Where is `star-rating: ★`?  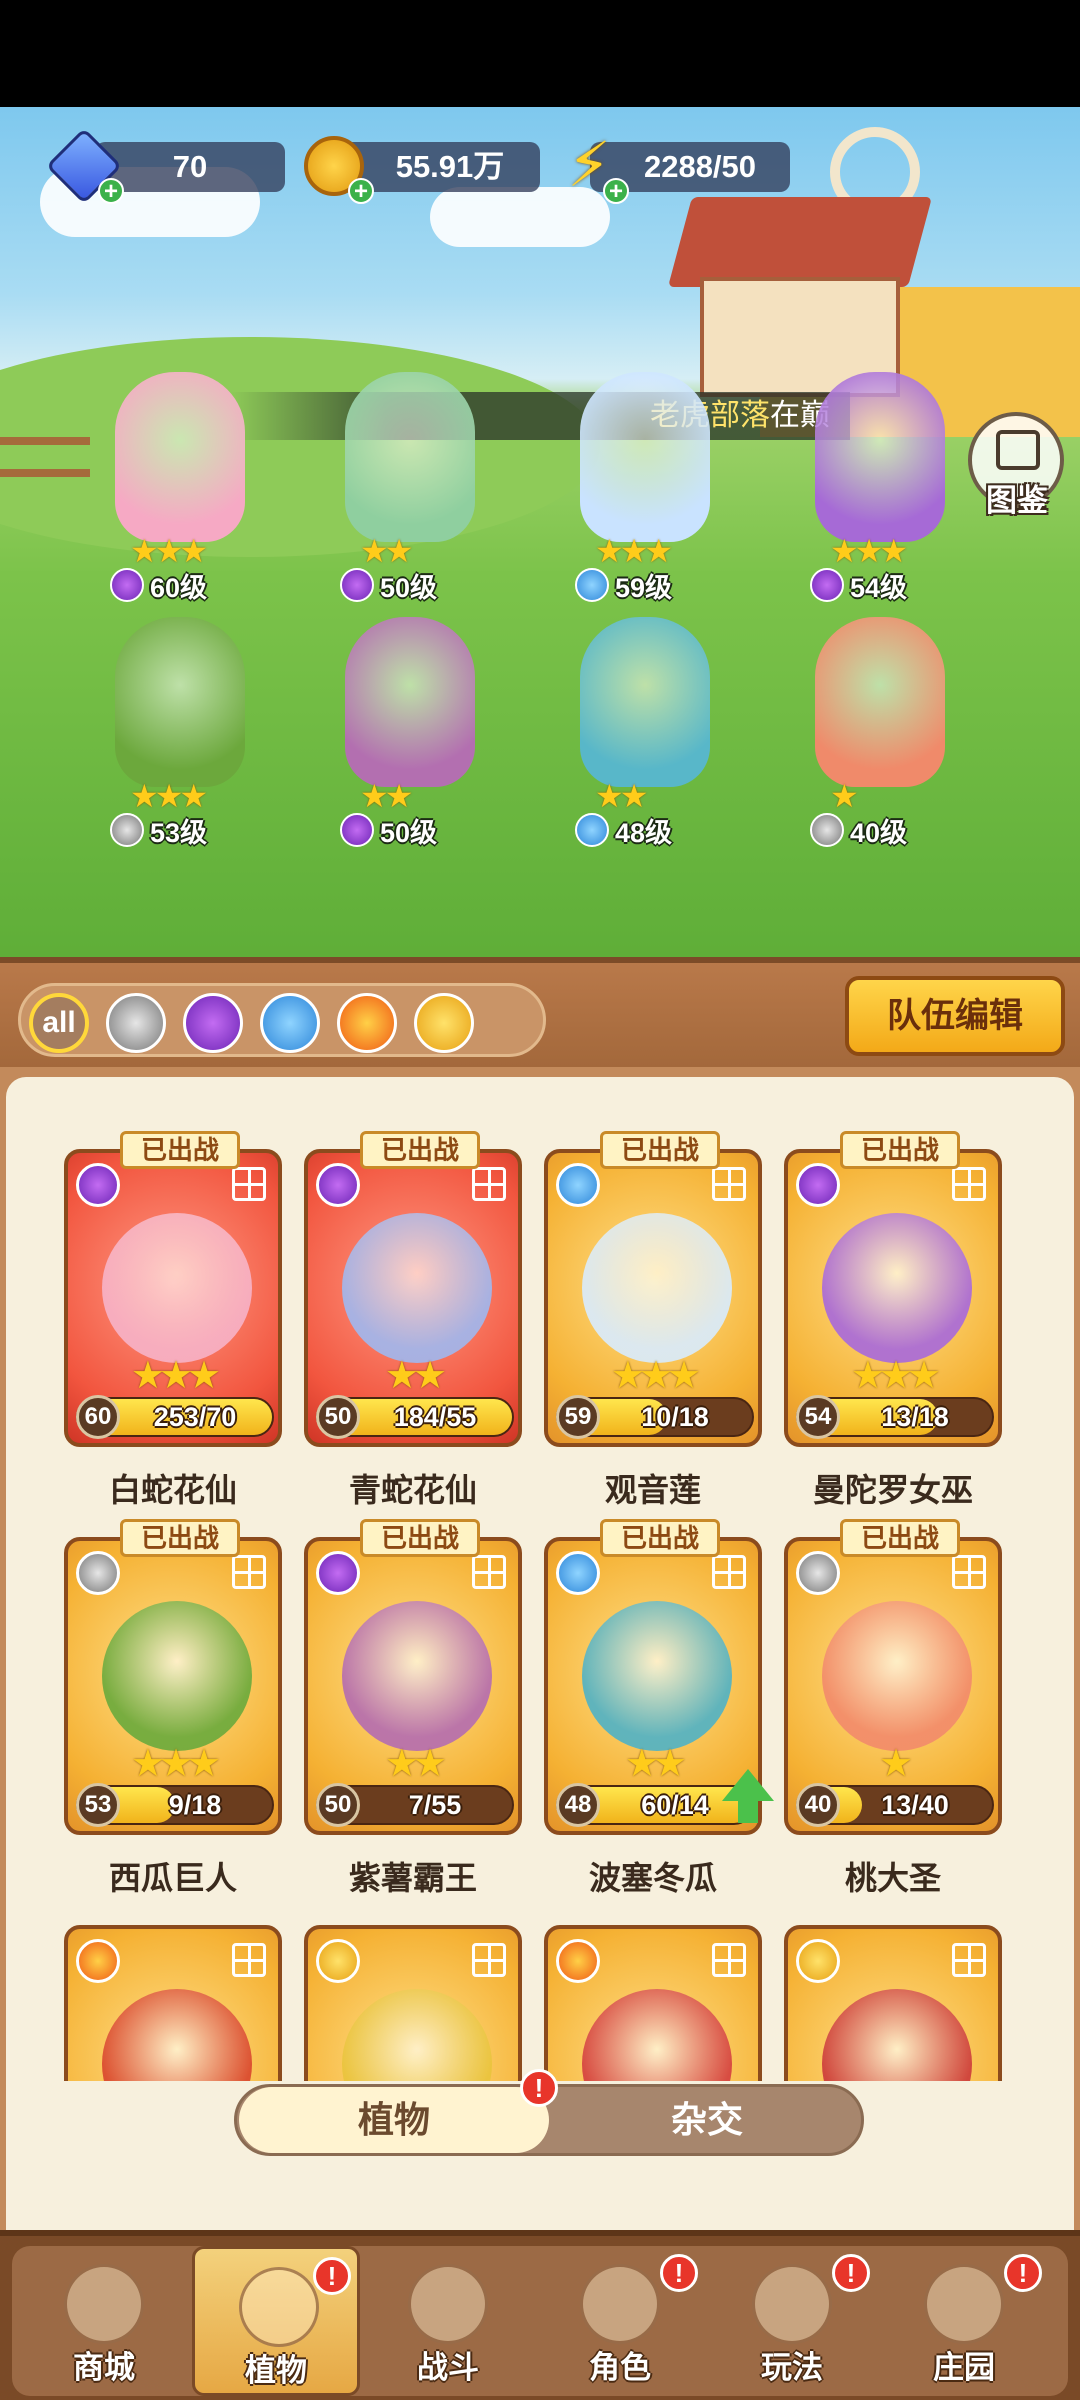
star-rating: ★ is located at coordinates (895, 1764).